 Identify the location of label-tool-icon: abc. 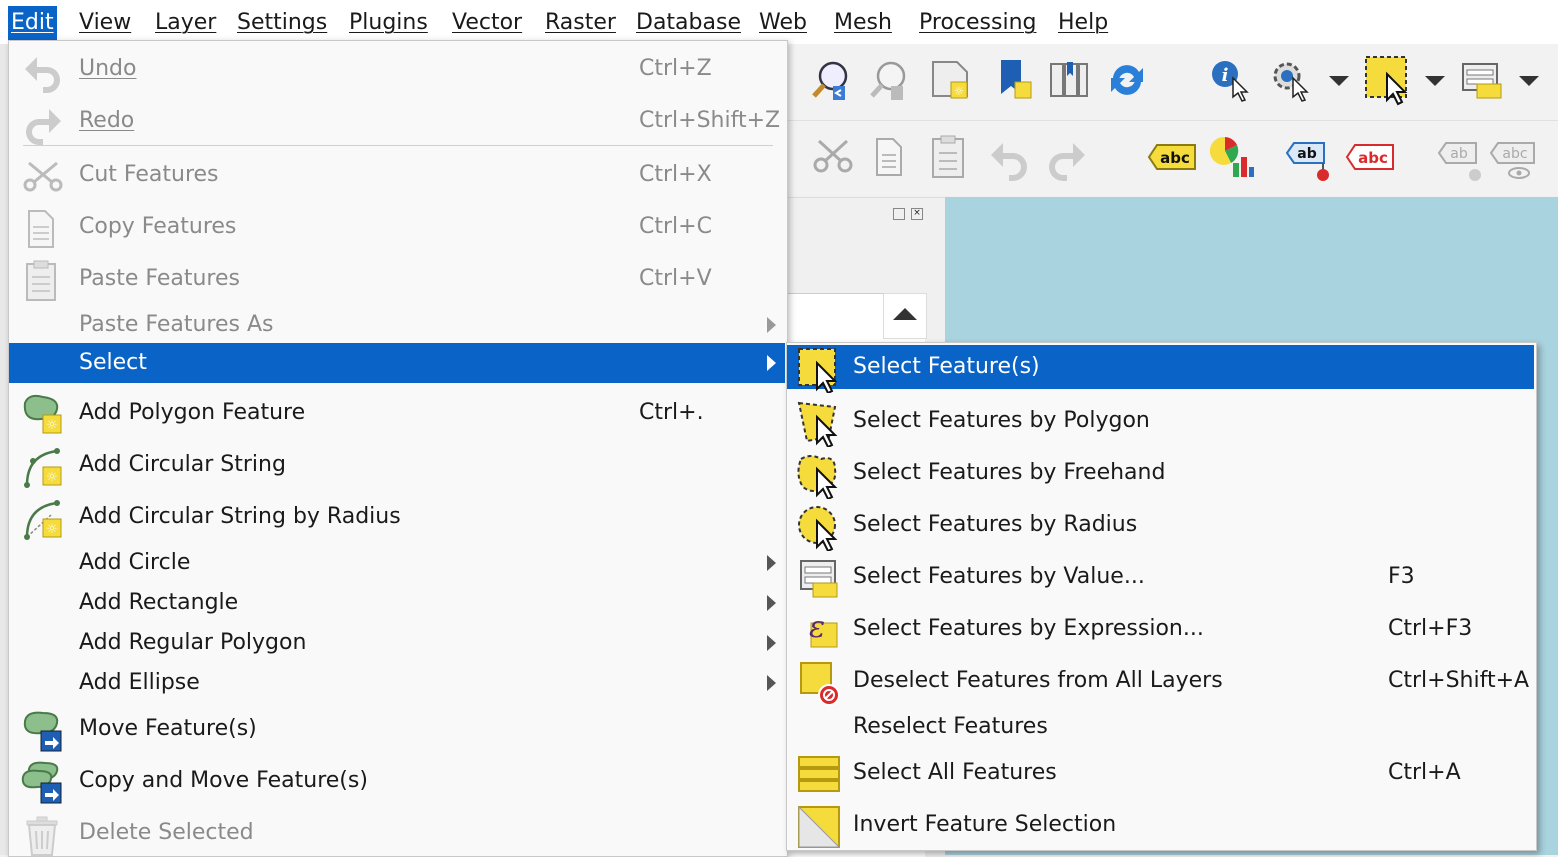
(1172, 157).